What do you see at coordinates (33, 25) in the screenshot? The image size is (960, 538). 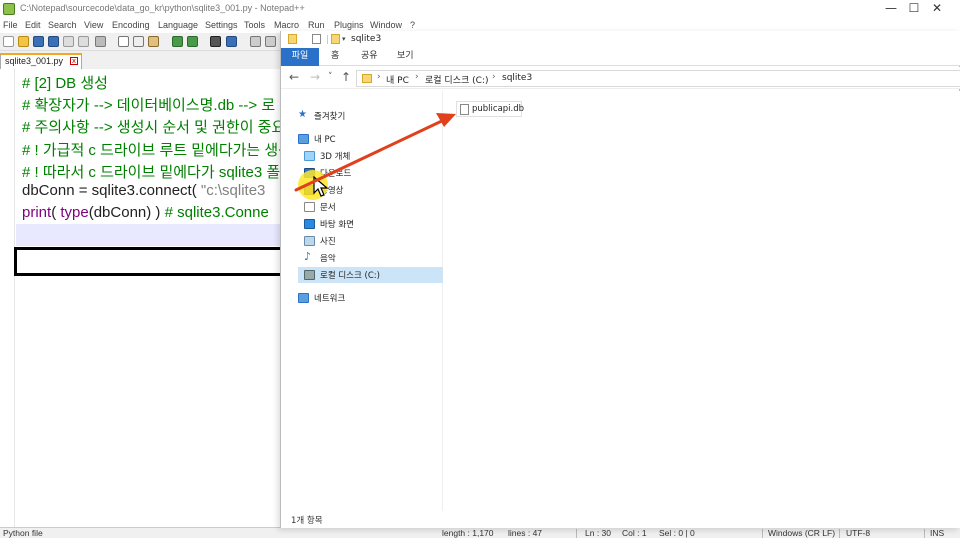 I see `menu-edit: Edit` at bounding box center [33, 25].